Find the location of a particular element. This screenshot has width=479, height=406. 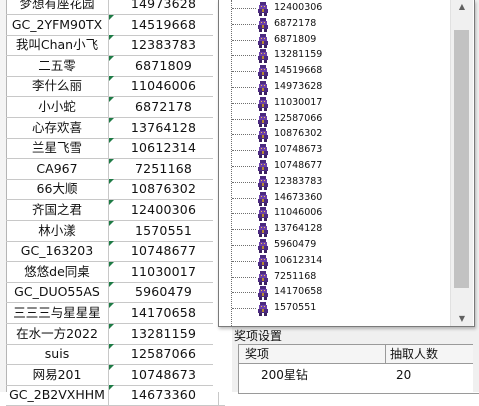

number-cell: 6872178 is located at coordinates (164, 107).